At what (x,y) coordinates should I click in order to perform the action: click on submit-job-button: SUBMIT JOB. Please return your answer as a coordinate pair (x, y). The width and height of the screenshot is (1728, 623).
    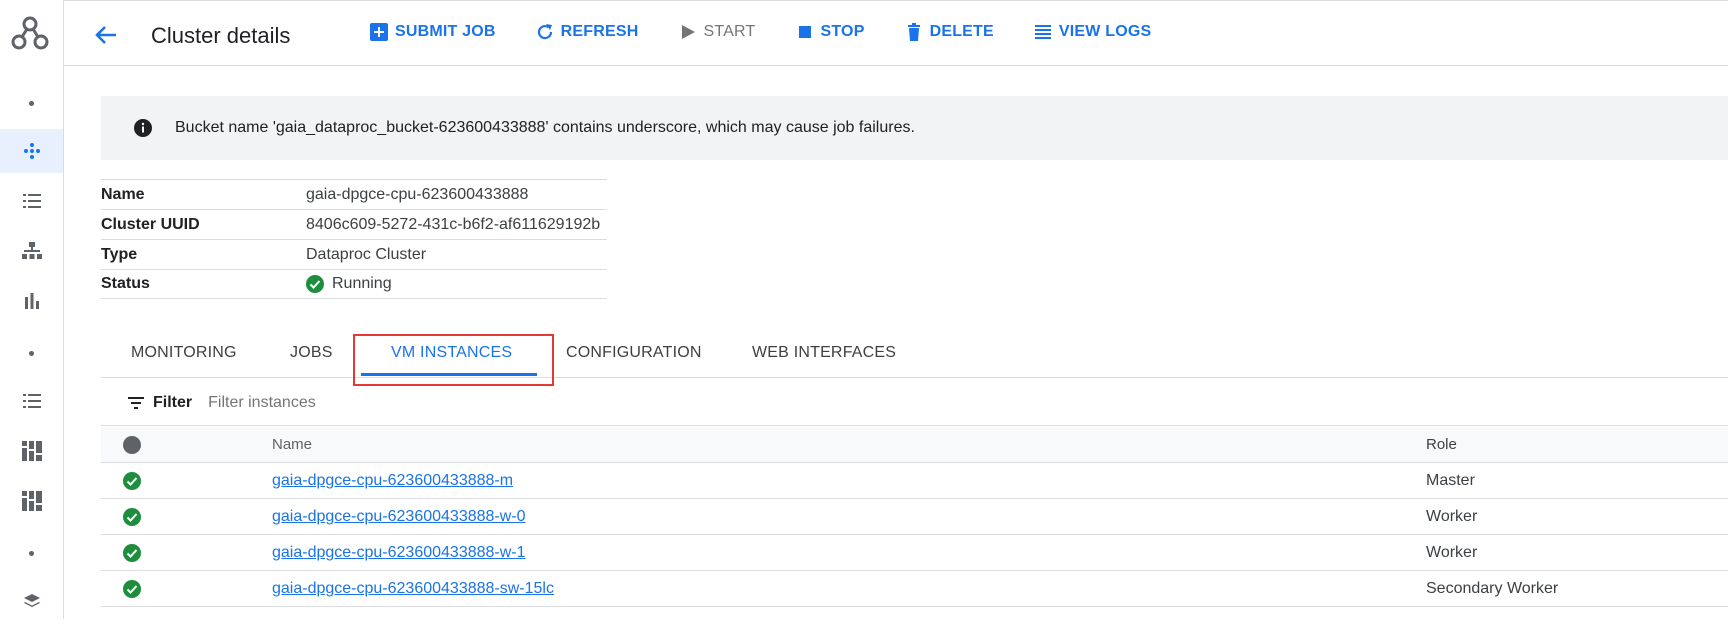
    Looking at the image, I should click on (433, 32).